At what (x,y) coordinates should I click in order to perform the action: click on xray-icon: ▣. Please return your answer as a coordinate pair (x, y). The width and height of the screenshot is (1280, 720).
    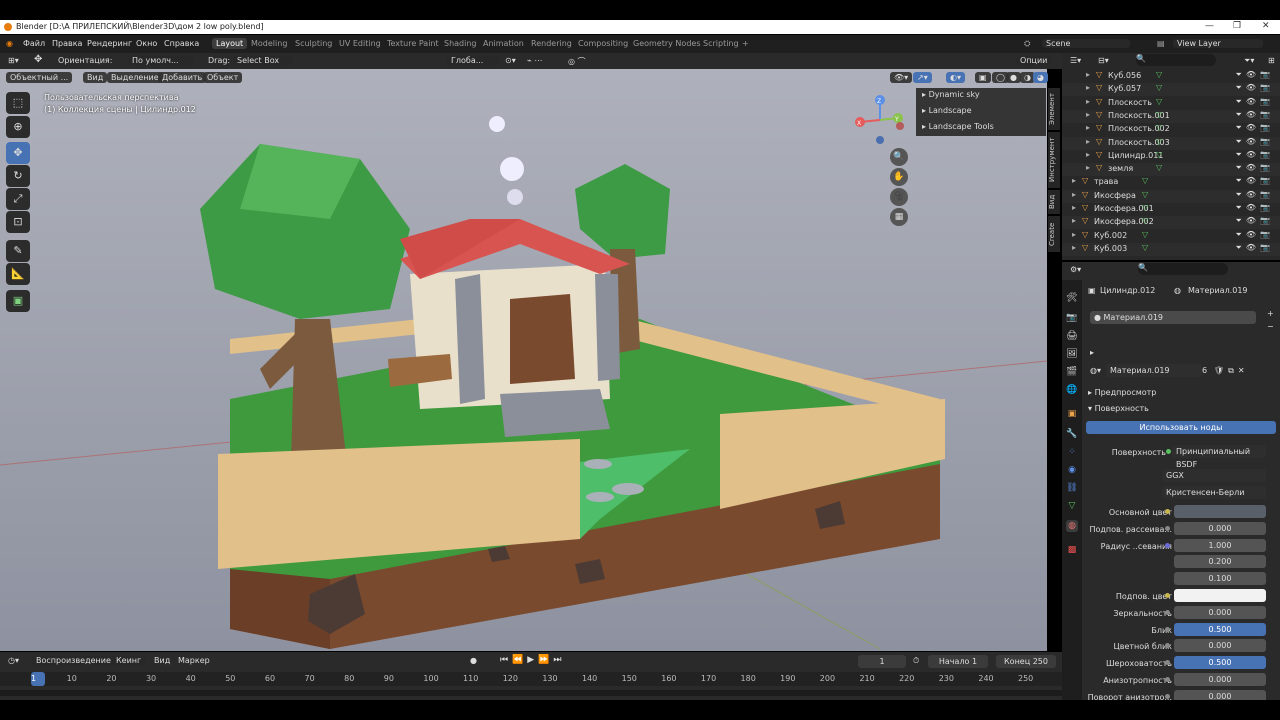
    Looking at the image, I should click on (983, 77).